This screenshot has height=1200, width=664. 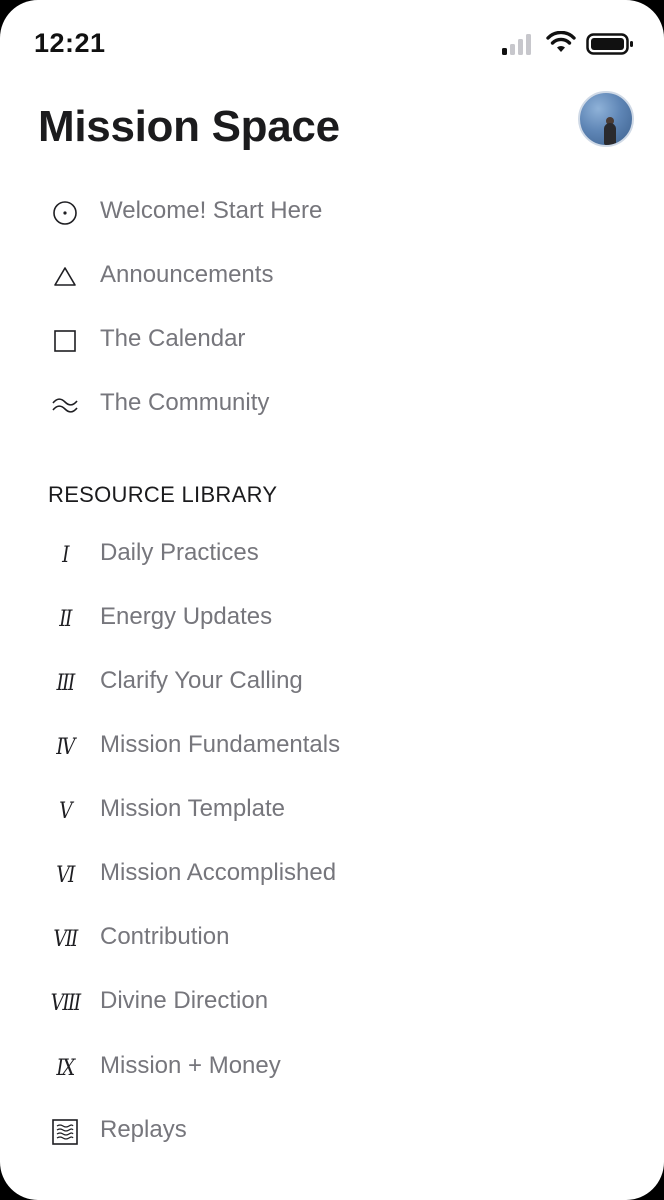 I want to click on nav-item-mission-accomplished: VI Mission Accomplished, so click(x=332, y=875).